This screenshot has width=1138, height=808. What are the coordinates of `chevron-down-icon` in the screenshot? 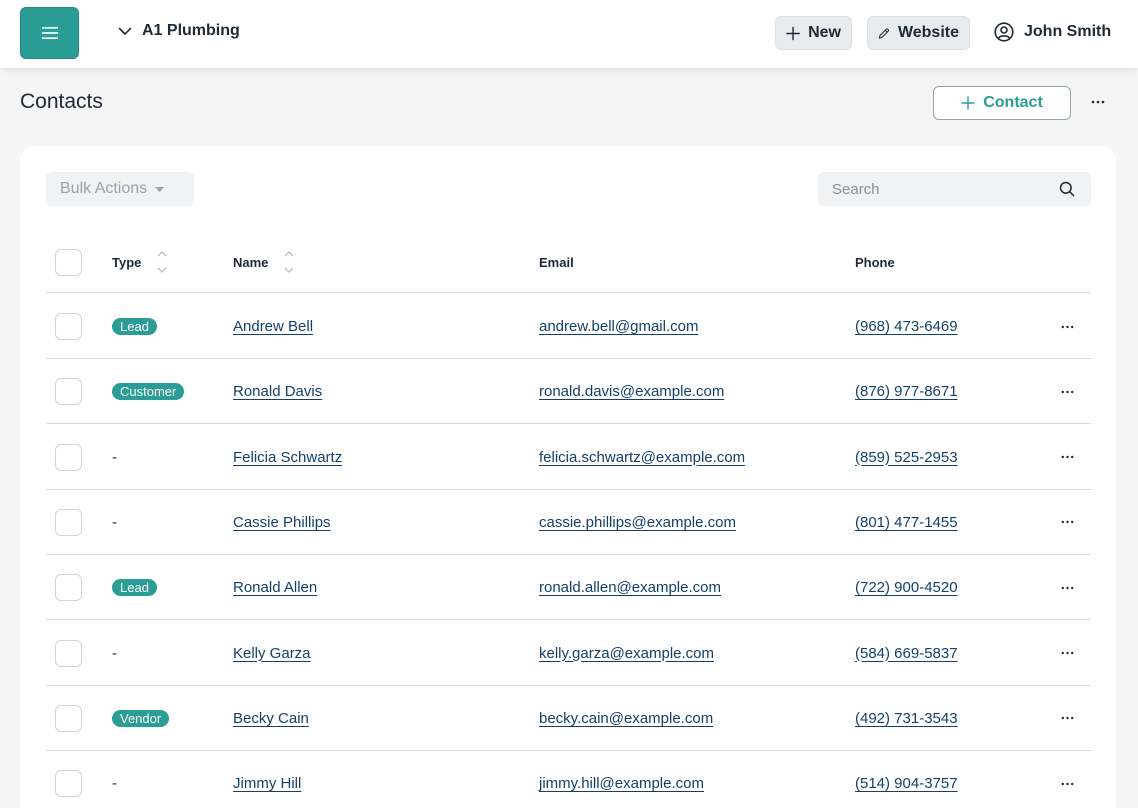 It's located at (125, 31).